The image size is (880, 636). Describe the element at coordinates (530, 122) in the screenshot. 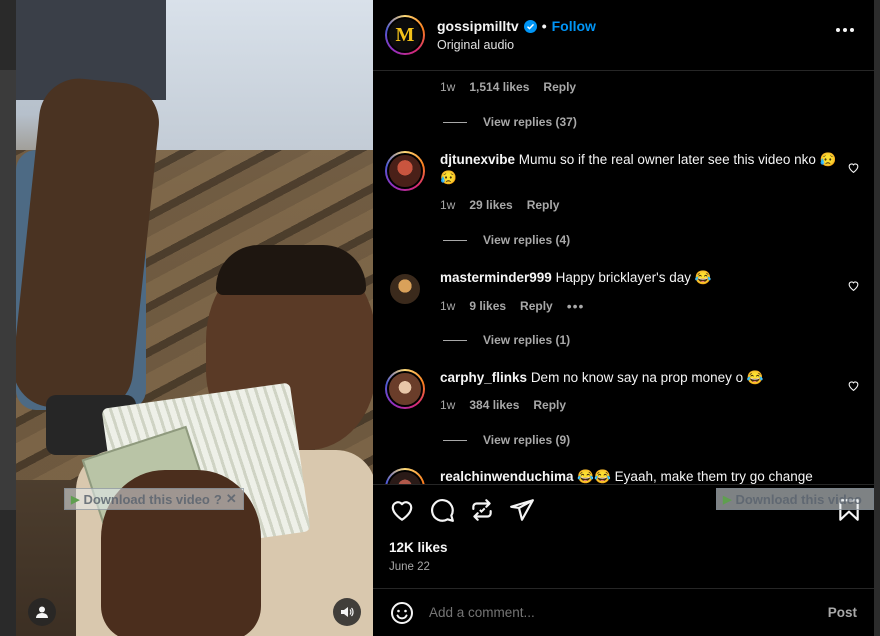

I see `view-replies-label: View replies (37)` at that location.